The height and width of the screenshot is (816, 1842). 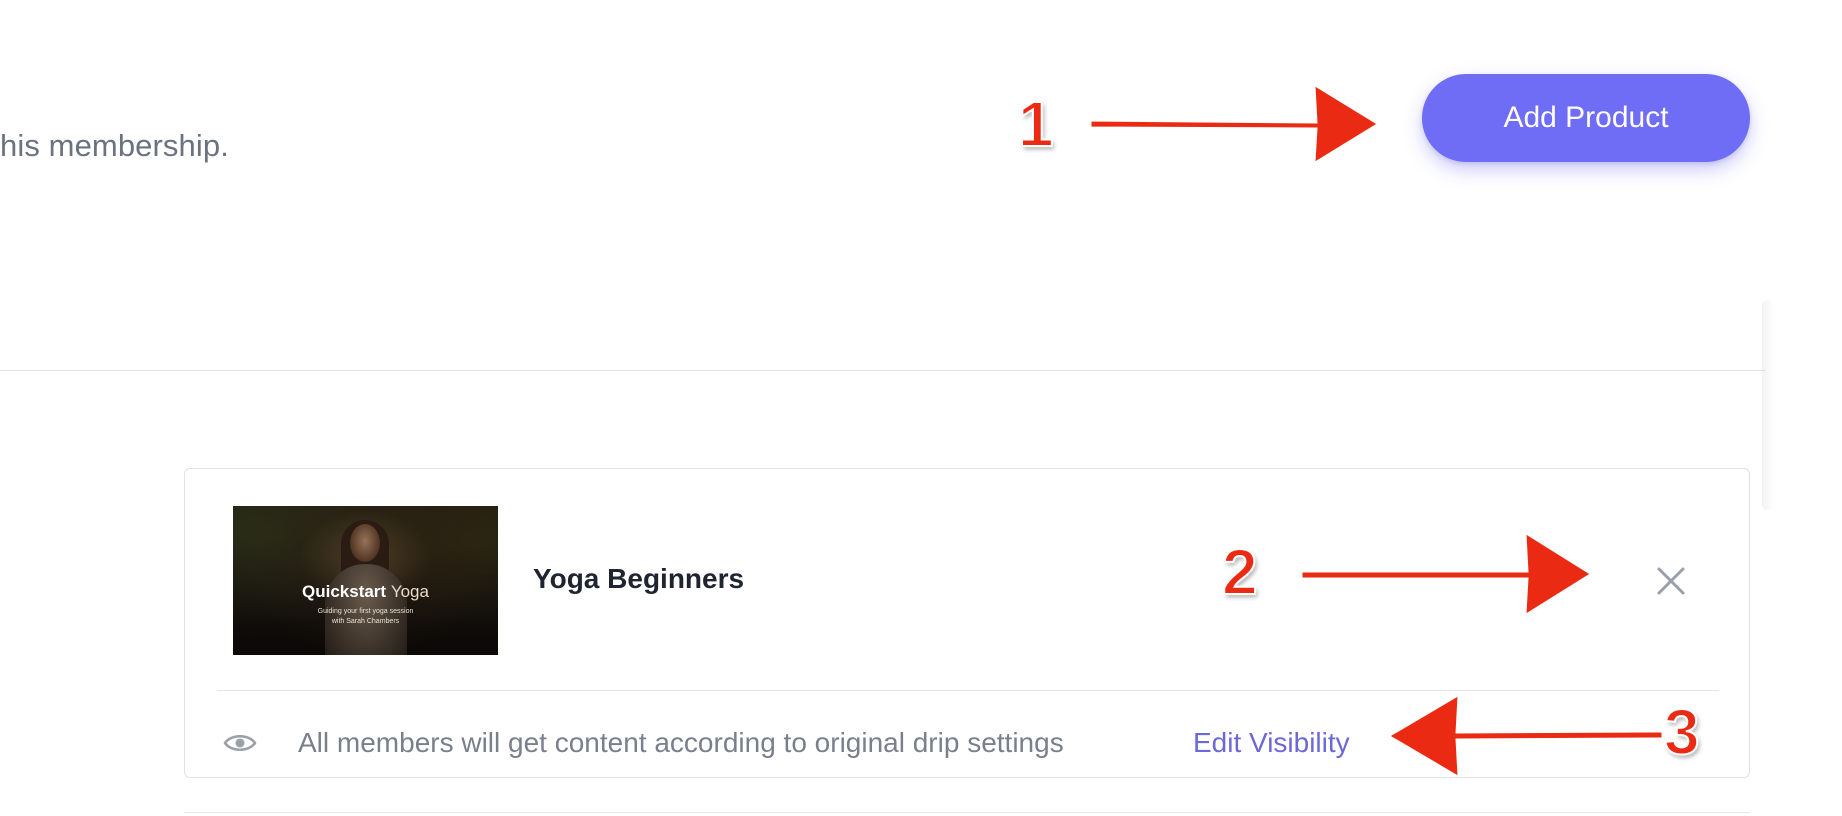 What do you see at coordinates (365, 611) in the screenshot?
I see `thumbnail-subtitle-line1: Guiding your first yoga session` at bounding box center [365, 611].